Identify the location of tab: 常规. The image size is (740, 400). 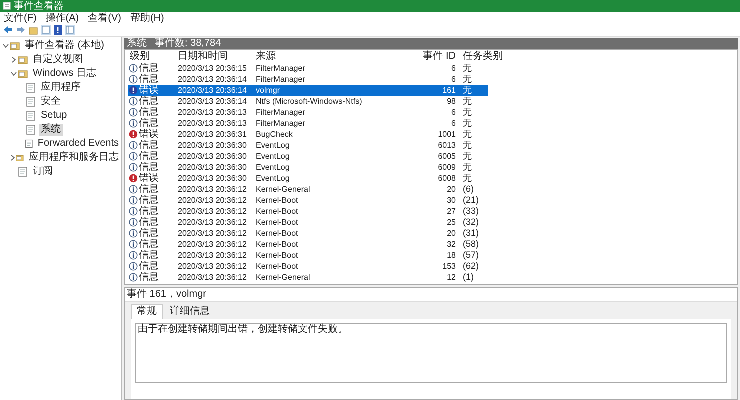
(147, 311).